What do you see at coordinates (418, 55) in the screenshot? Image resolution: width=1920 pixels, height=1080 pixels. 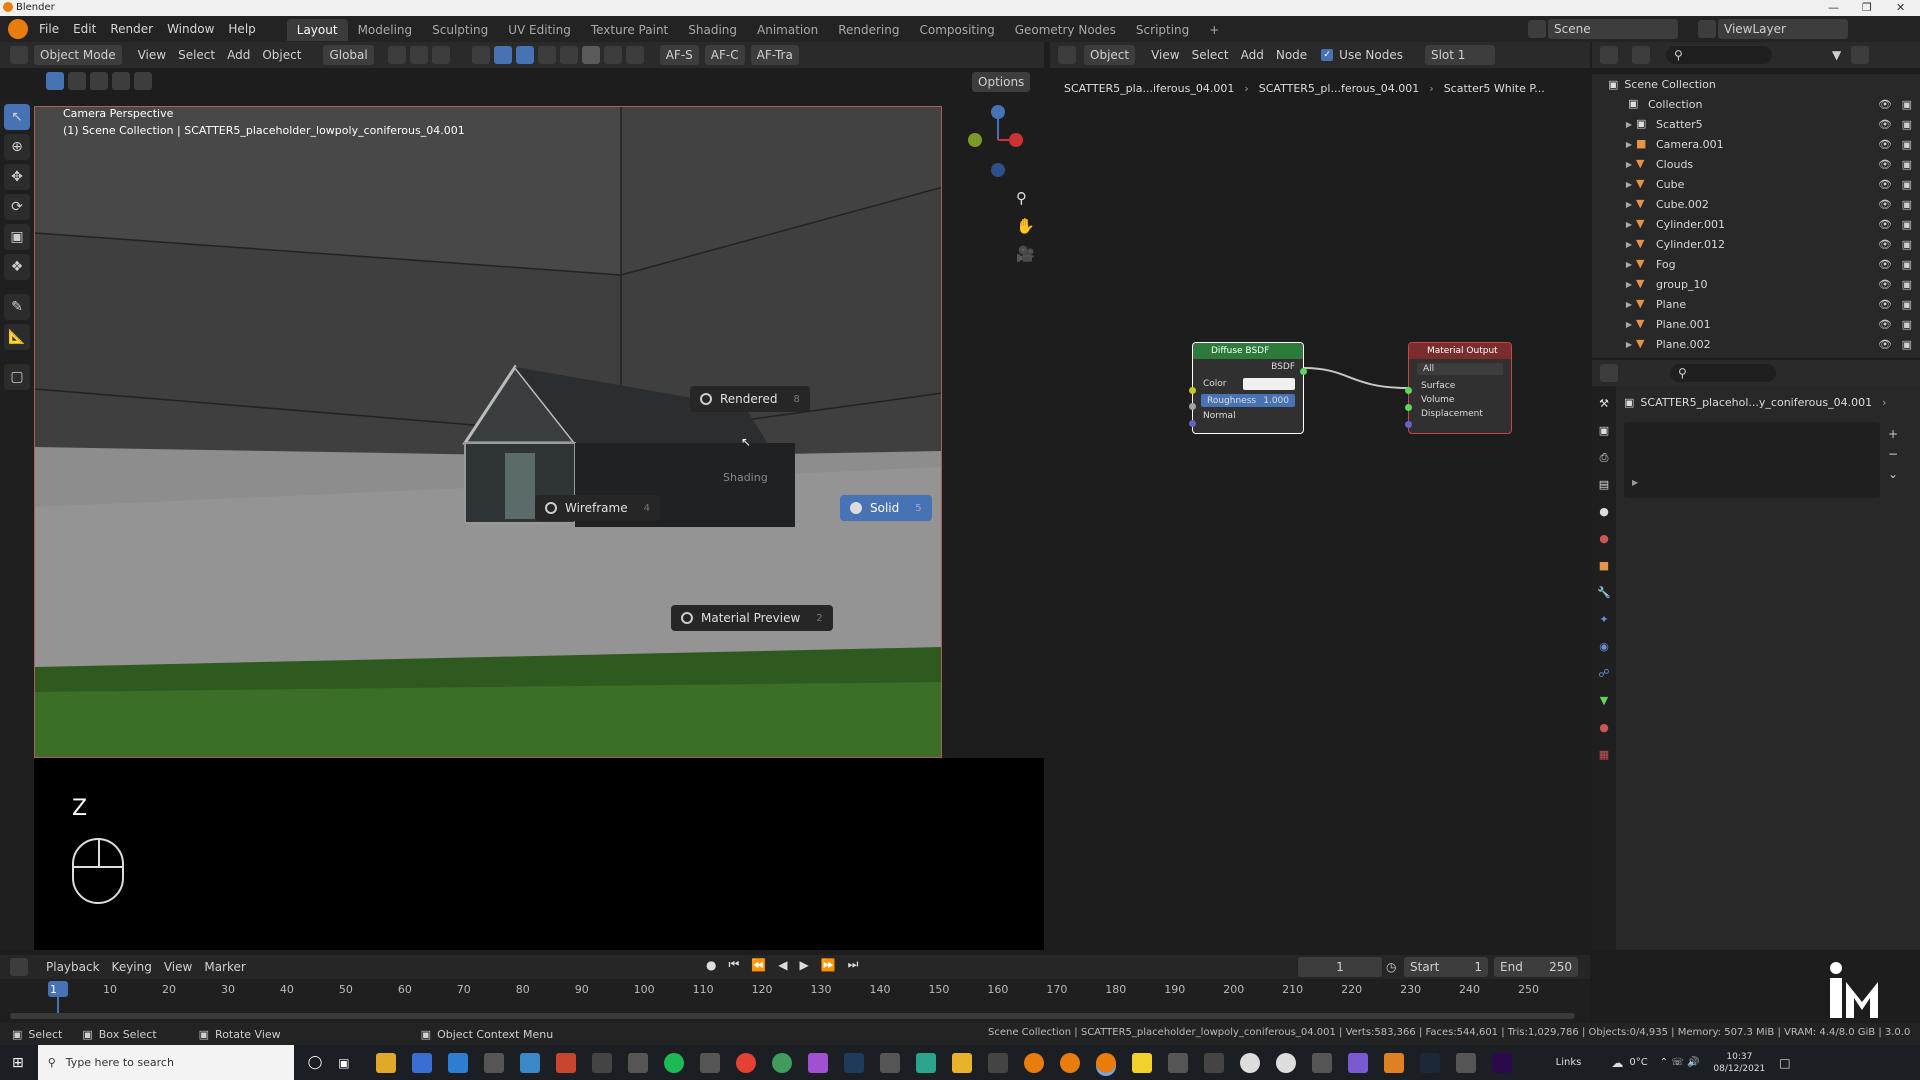 I see `snap-icon` at bounding box center [418, 55].